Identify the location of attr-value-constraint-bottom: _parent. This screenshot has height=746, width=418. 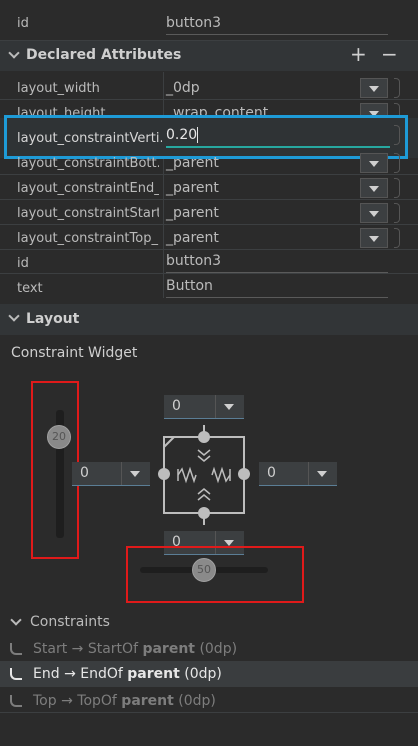
(260, 163).